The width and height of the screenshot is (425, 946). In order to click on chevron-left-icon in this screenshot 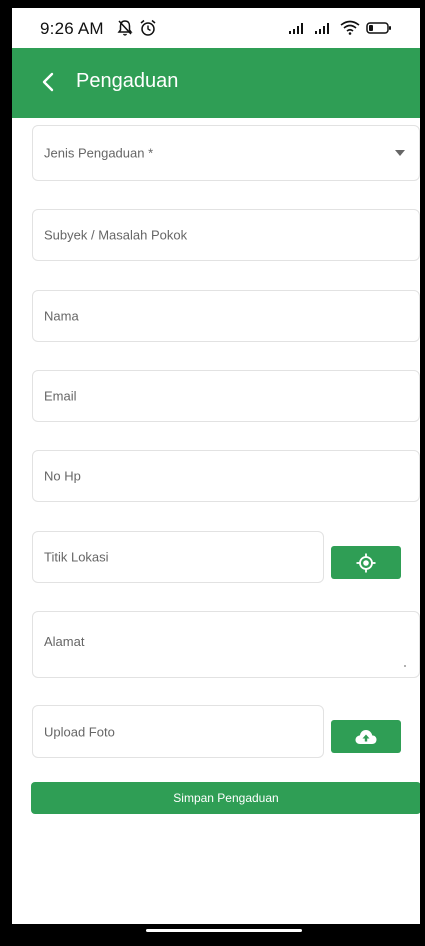, I will do `click(48, 82)`.